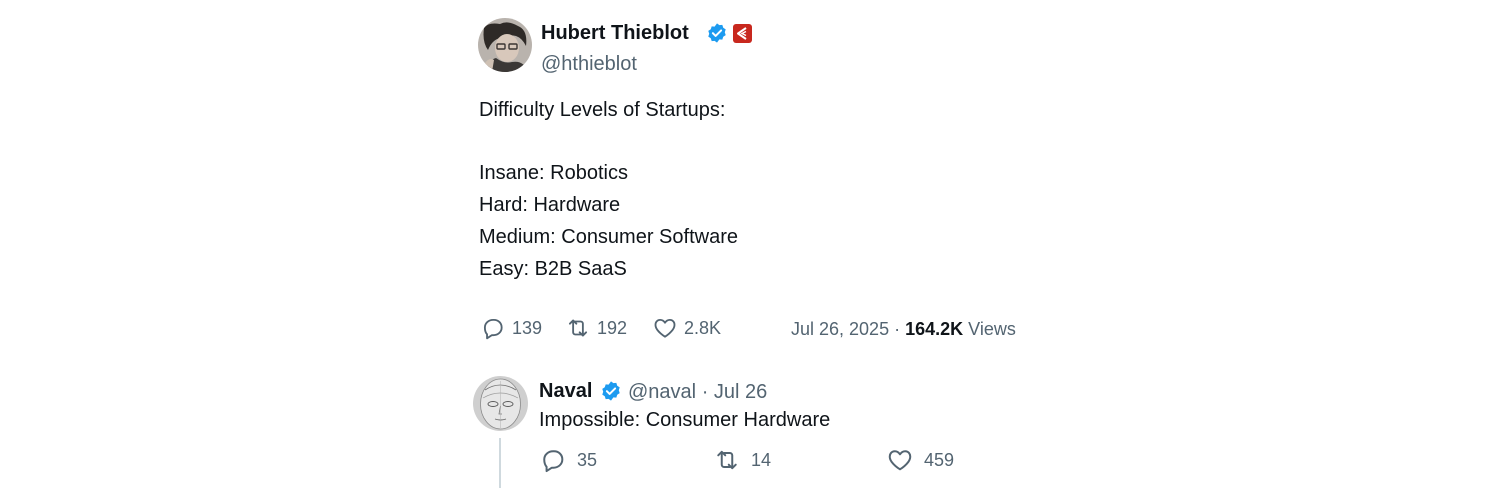 The image size is (1500, 500). I want to click on reply-reply-count: 35, so click(587, 459).